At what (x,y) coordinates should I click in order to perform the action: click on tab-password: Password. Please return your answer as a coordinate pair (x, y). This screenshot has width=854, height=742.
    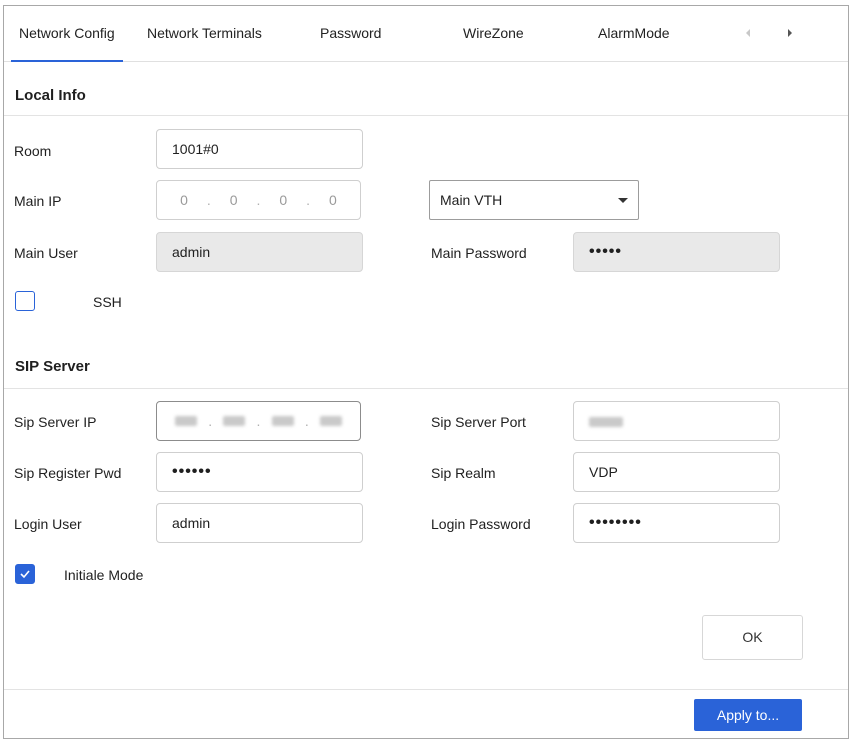
    Looking at the image, I should click on (350, 33).